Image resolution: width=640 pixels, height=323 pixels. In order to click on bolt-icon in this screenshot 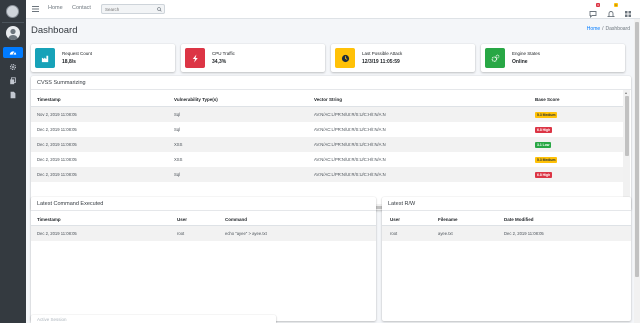, I will do `click(195, 58)`.